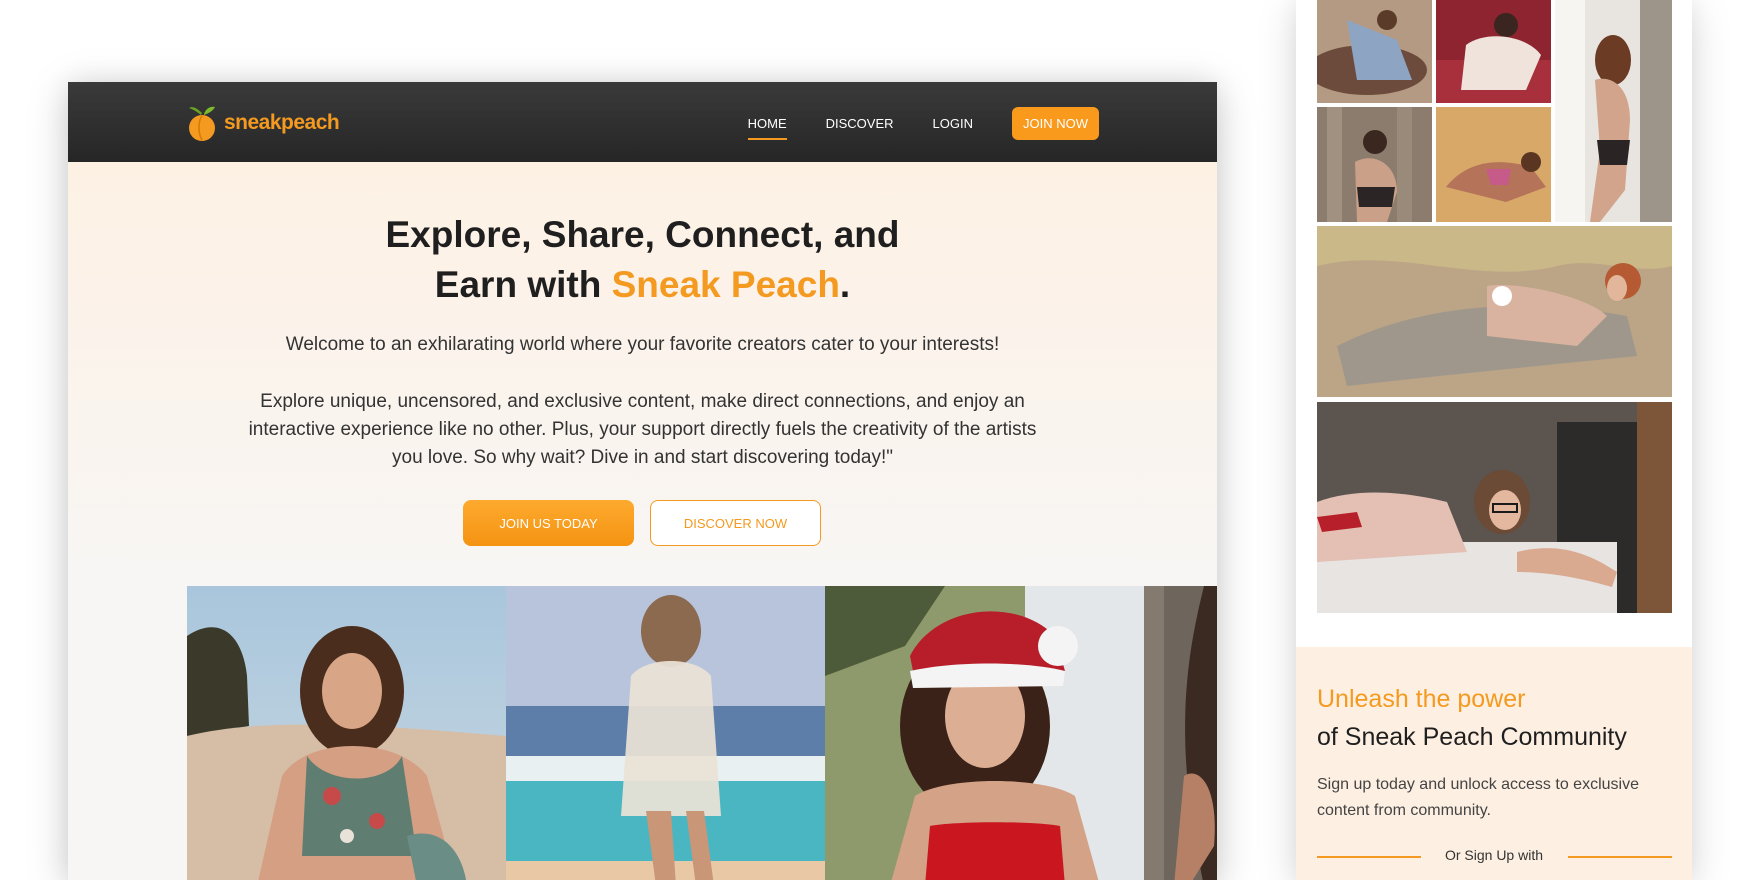 This screenshot has height=880, width=1760. Describe the element at coordinates (282, 122) in the screenshot. I see `brand-name: sneakpeach` at that location.